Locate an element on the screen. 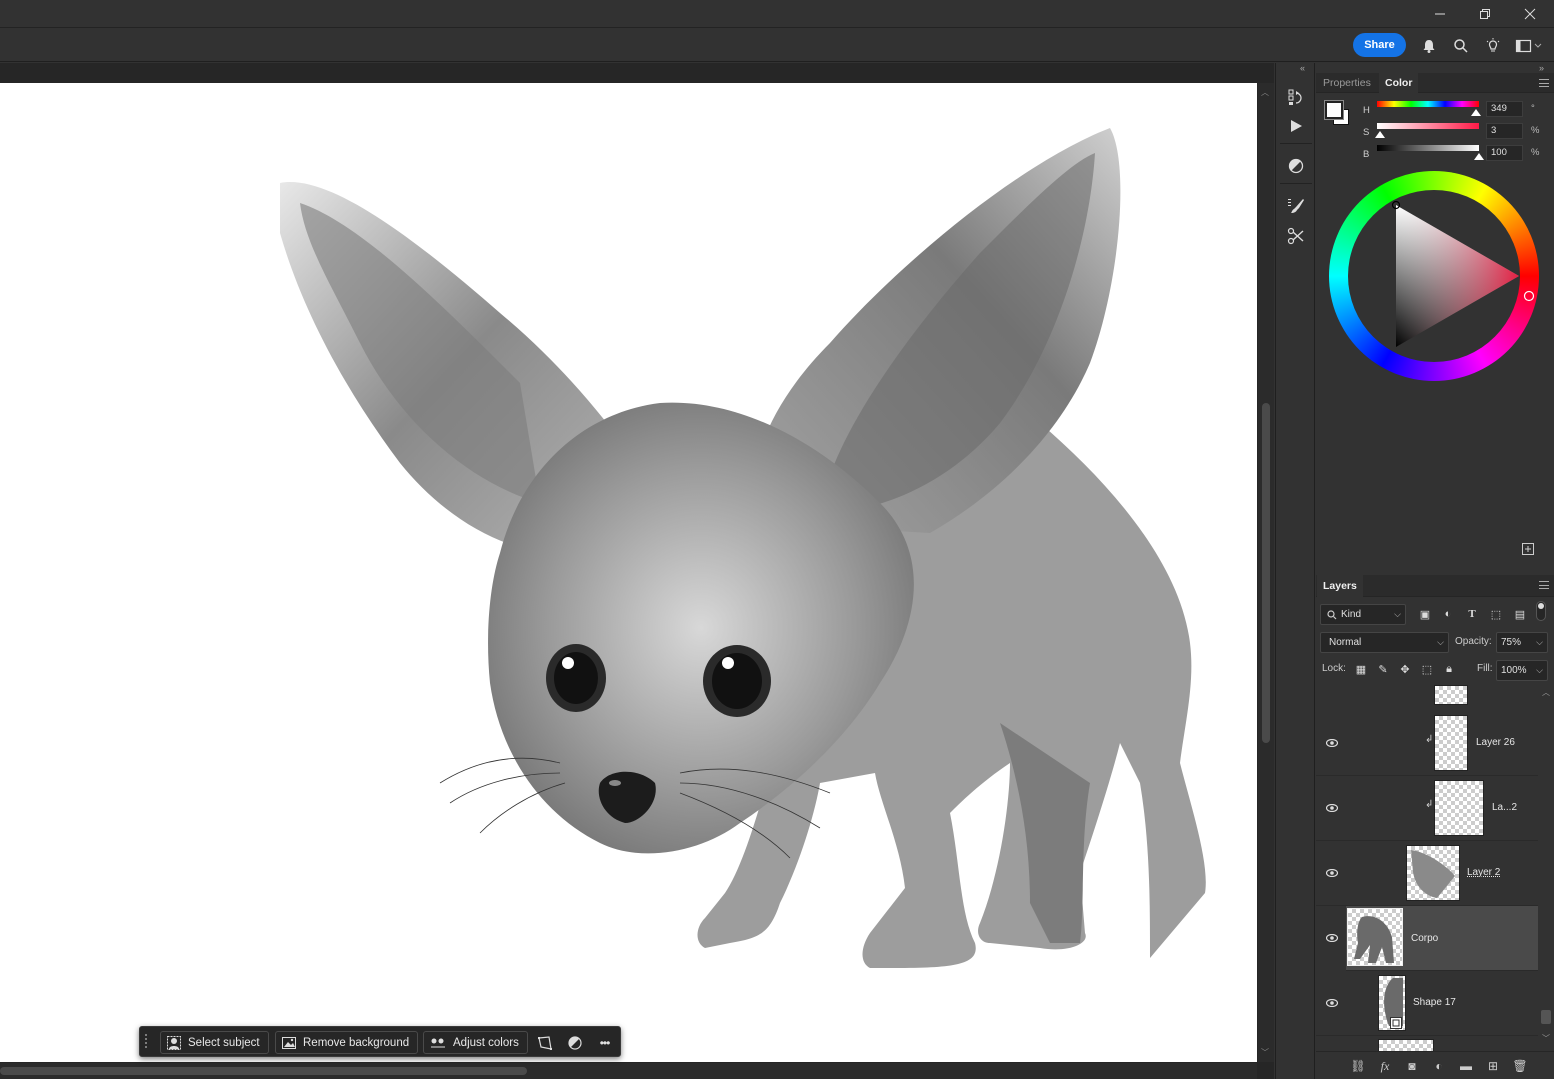 The height and width of the screenshot is (1079, 1554). brightness-slider-knob is located at coordinates (1479, 156).